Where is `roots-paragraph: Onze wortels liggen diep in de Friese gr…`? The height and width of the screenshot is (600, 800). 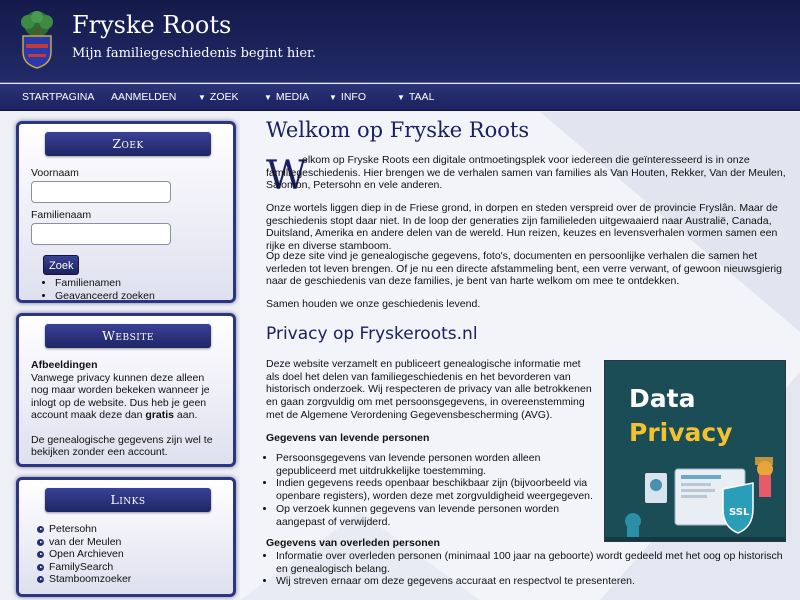 roots-paragraph: Onze wortels liggen diep in de Friese gr… is located at coordinates (522, 227).